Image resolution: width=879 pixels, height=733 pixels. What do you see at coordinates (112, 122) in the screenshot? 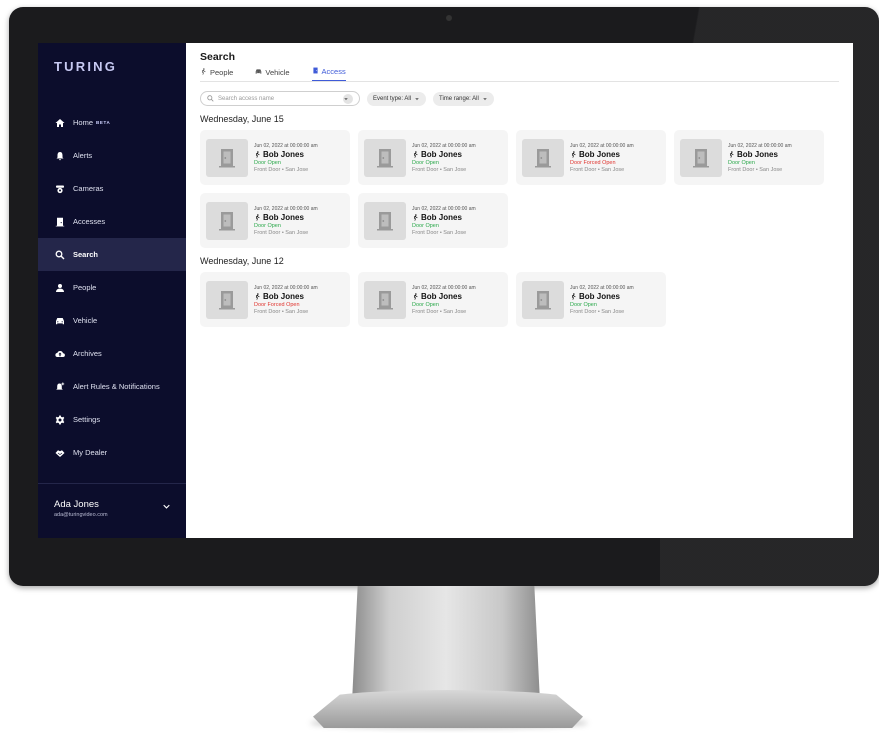
I see `sidebar-item-home: Home BETA` at bounding box center [112, 122].